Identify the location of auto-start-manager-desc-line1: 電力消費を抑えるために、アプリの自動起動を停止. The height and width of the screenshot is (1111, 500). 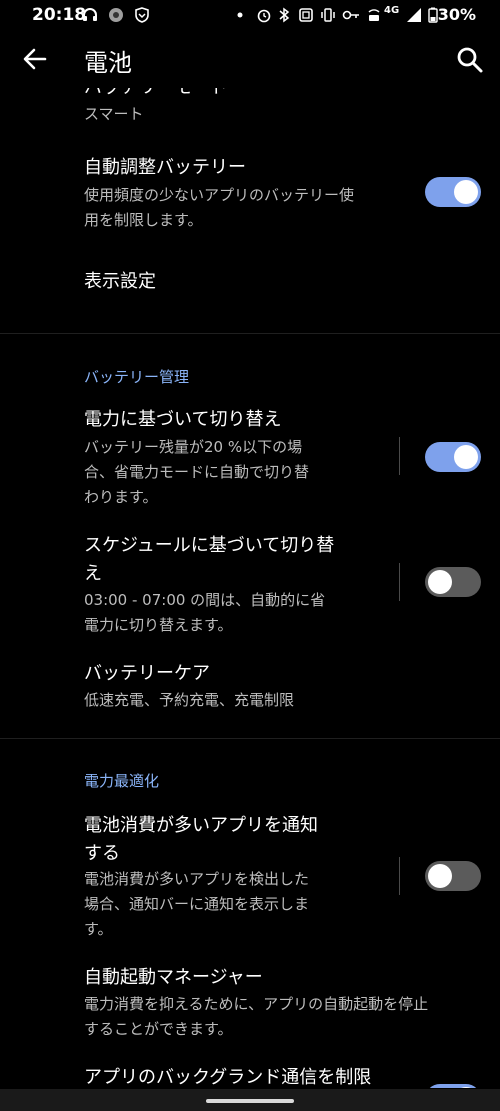
(256, 1004).